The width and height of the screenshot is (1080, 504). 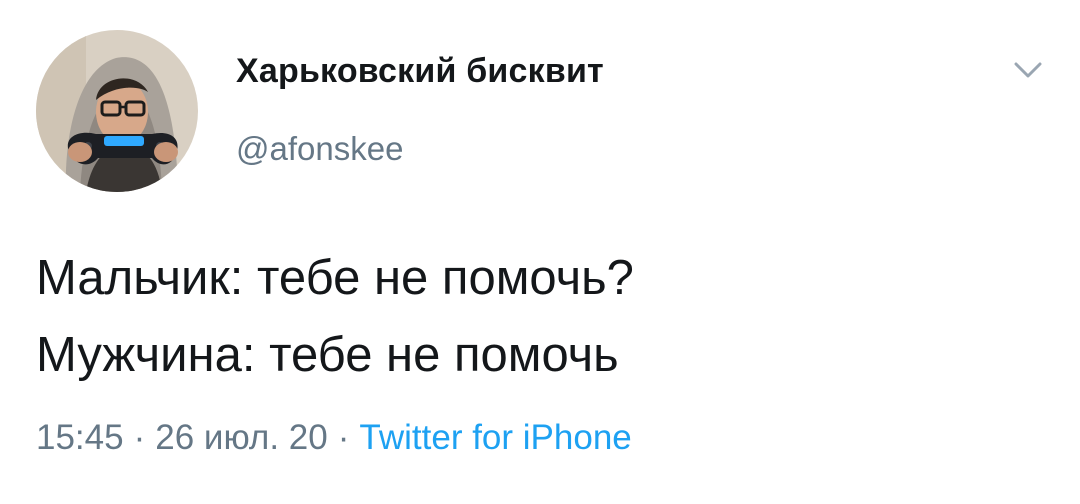 I want to click on profile-photo-icon, so click(x=117, y=111).